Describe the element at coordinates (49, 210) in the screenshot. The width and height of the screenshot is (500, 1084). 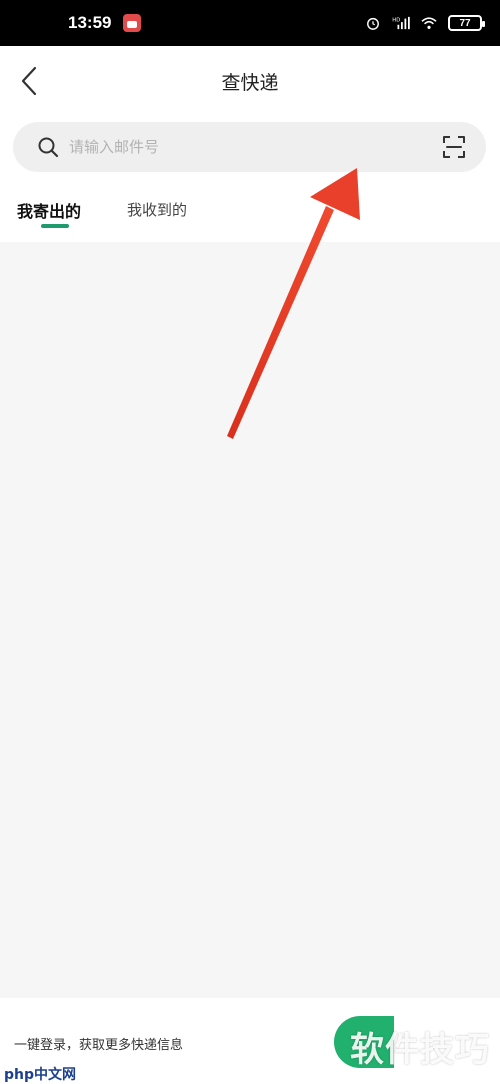
I see `tab-sent: 我寄出的` at that location.